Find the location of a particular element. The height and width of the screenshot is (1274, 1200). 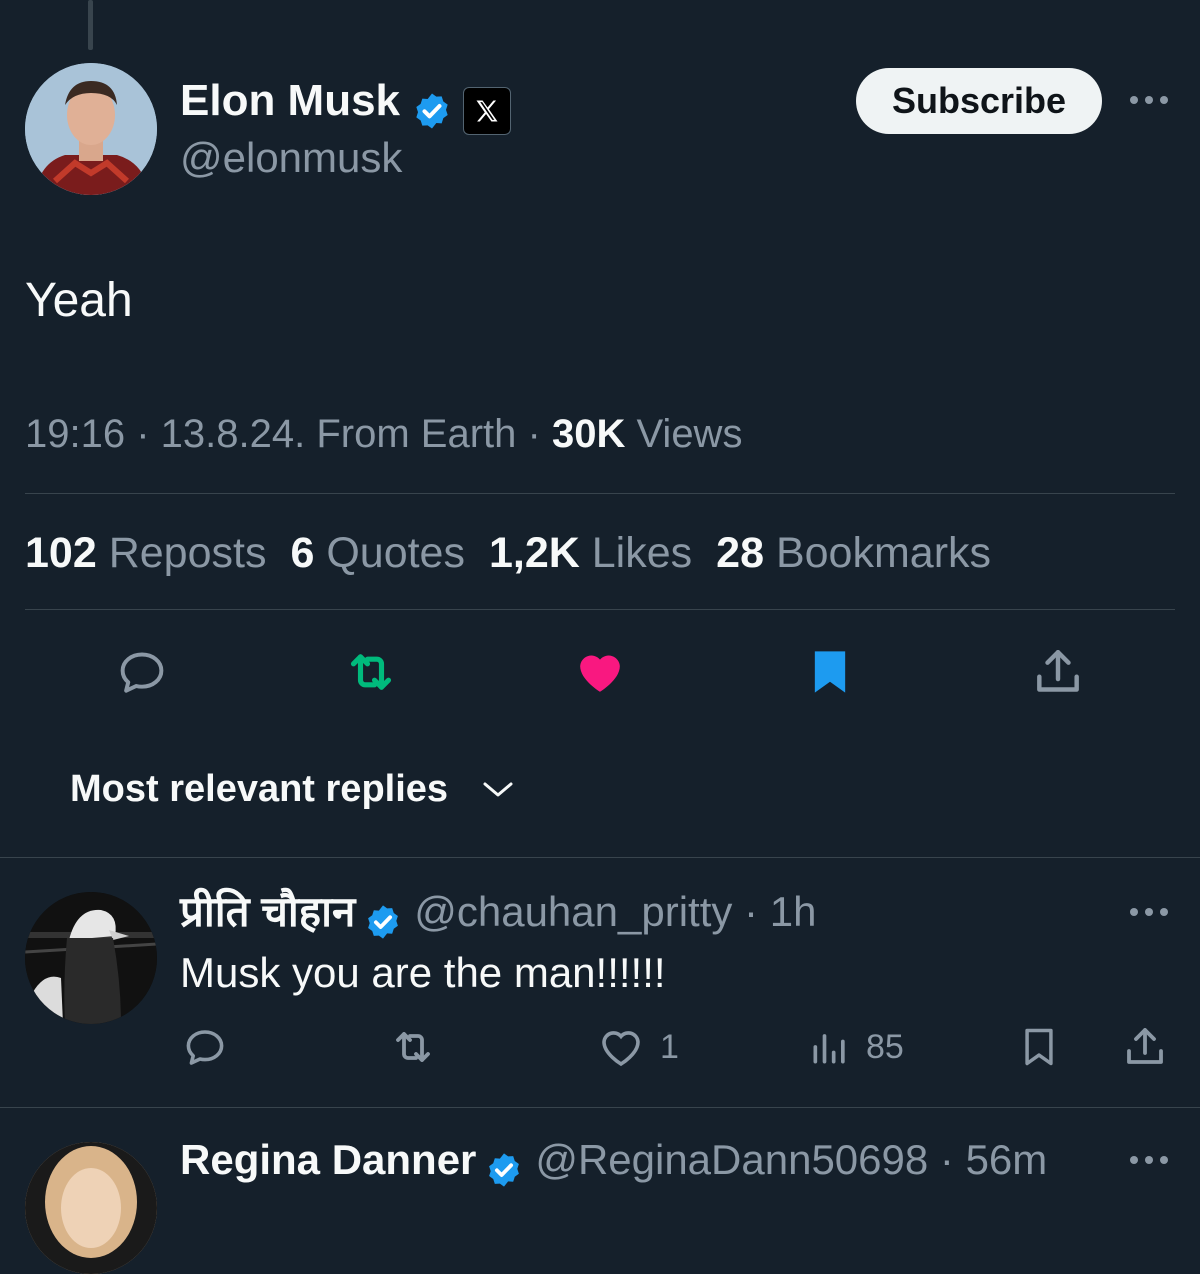

bookmarks-stat: 28 Bookmarks is located at coordinates (853, 553).